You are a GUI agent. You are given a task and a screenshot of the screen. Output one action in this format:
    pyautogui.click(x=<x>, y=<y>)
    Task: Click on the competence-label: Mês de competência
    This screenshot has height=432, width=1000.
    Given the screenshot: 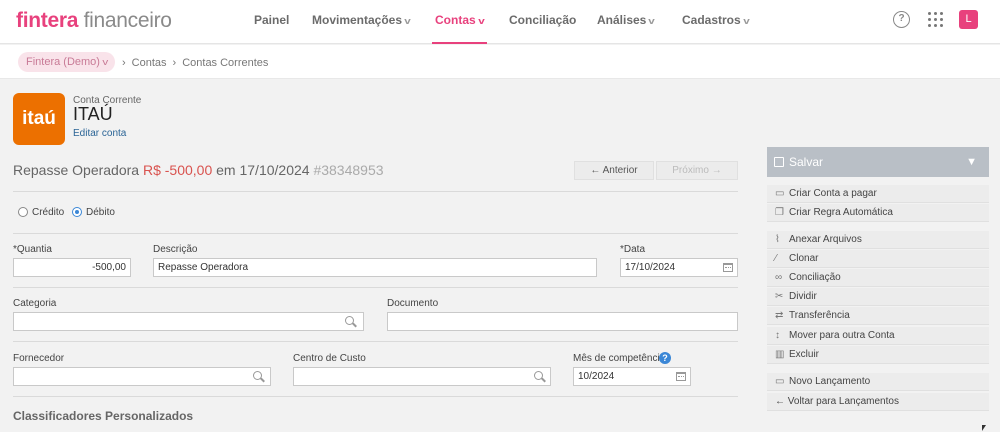 What is the action you would take?
    pyautogui.click(x=619, y=358)
    